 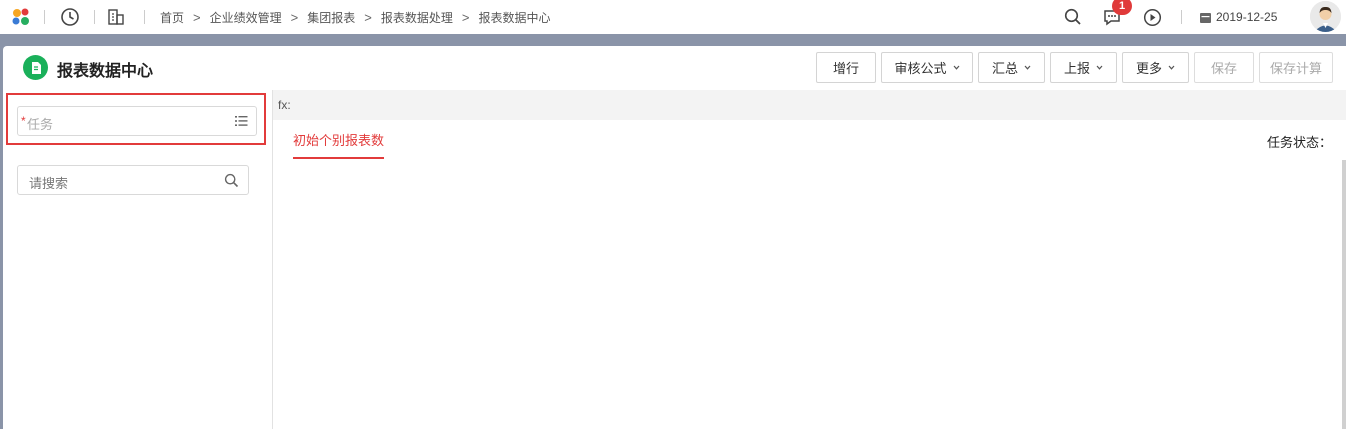 I want to click on breadcrumb-item-home: 首页, so click(x=172, y=17).